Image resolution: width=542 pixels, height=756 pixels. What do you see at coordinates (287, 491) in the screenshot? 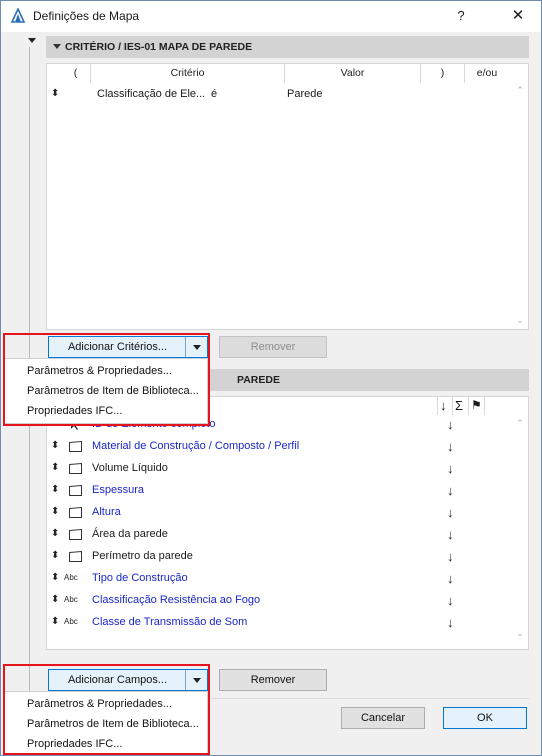
I see `field-row: ⬍ Espessura ↓` at bounding box center [287, 491].